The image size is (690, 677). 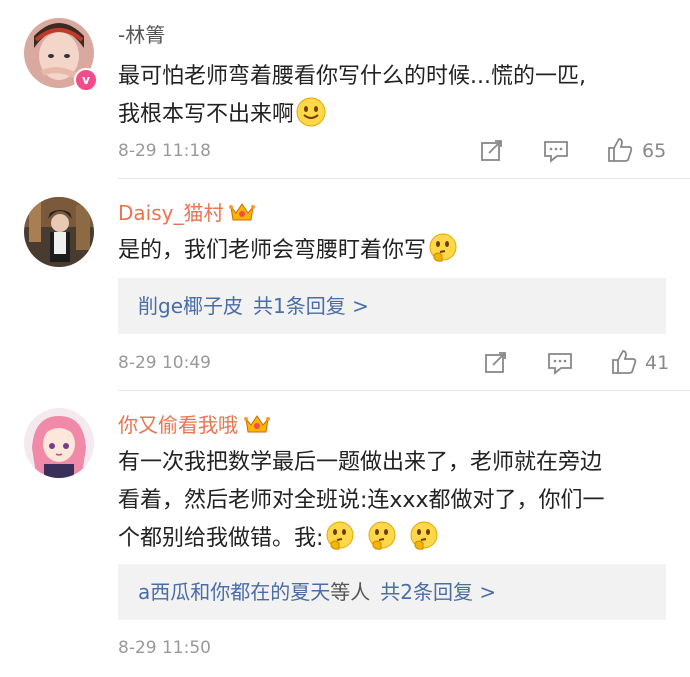 What do you see at coordinates (234, 592) in the screenshot?
I see `reply-users: a西瓜和你都在的夏天` at bounding box center [234, 592].